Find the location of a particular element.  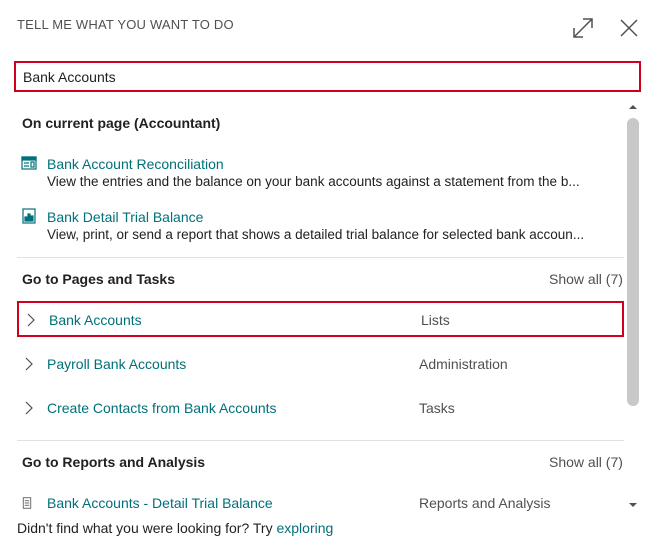

search-input is located at coordinates (327, 76).